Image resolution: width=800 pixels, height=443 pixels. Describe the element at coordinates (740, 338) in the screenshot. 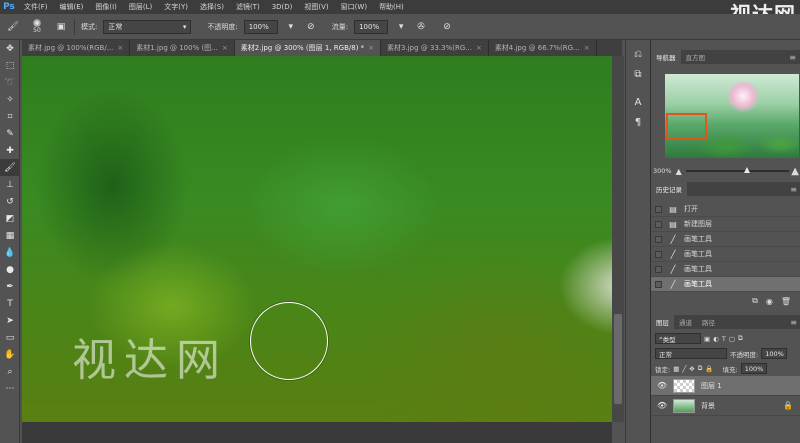

I see `filter-smart-icon: ⧉` at that location.